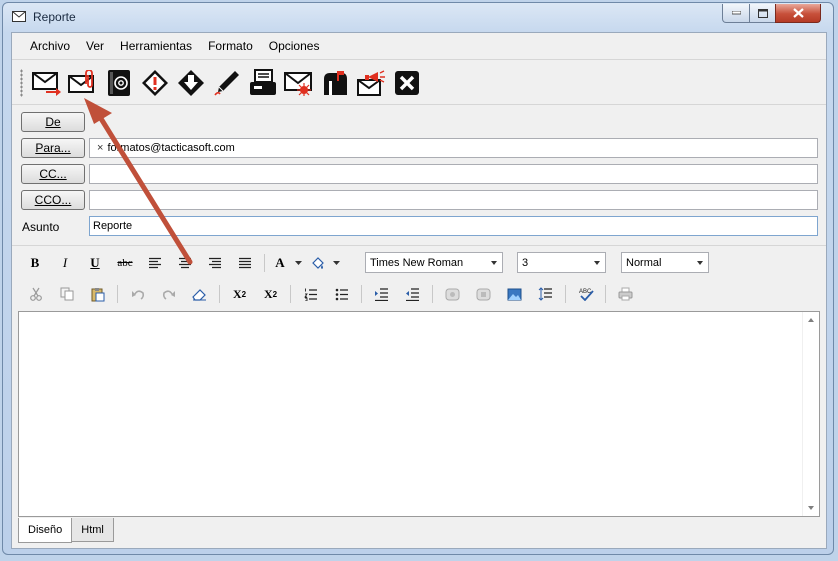 Image resolution: width=838 pixels, height=561 pixels. I want to click on spell-check-button: ABC, so click(585, 294).